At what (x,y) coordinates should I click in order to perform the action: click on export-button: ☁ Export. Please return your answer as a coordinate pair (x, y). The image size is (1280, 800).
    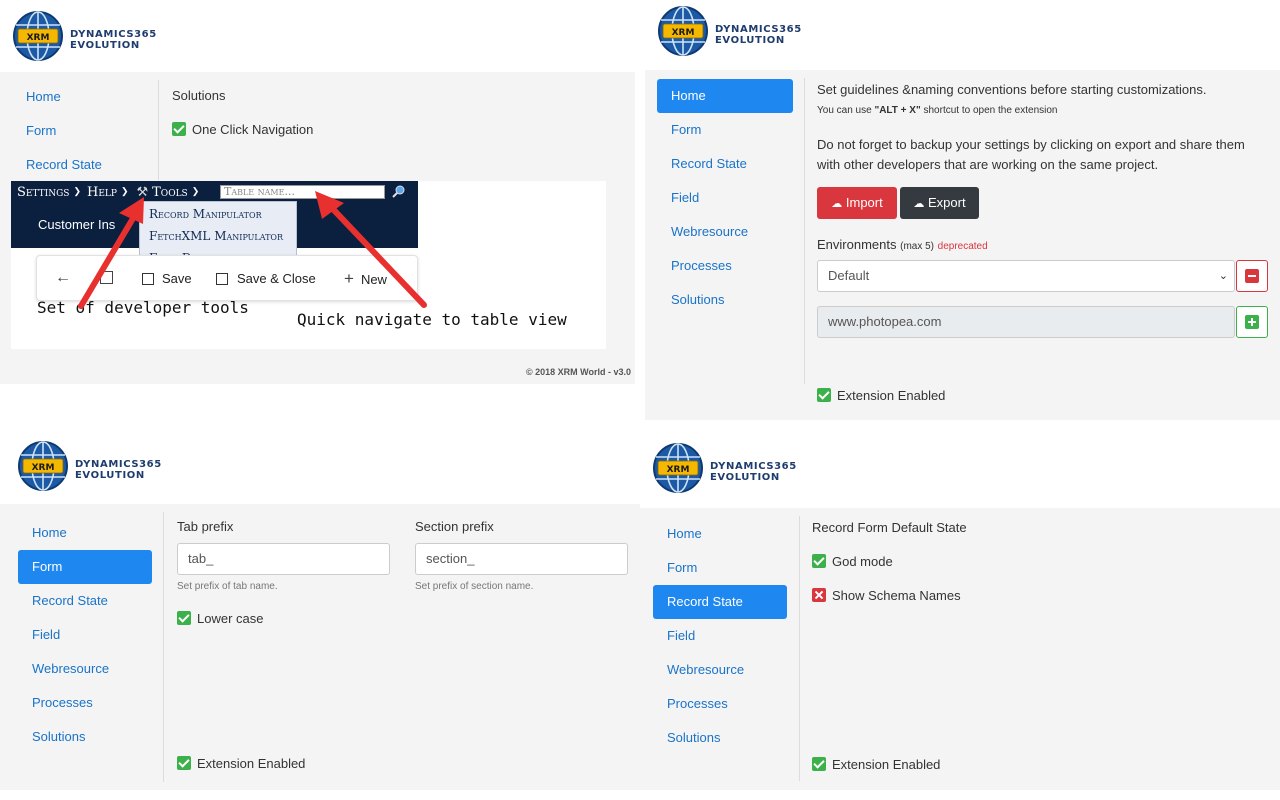
    Looking at the image, I should click on (939, 203).